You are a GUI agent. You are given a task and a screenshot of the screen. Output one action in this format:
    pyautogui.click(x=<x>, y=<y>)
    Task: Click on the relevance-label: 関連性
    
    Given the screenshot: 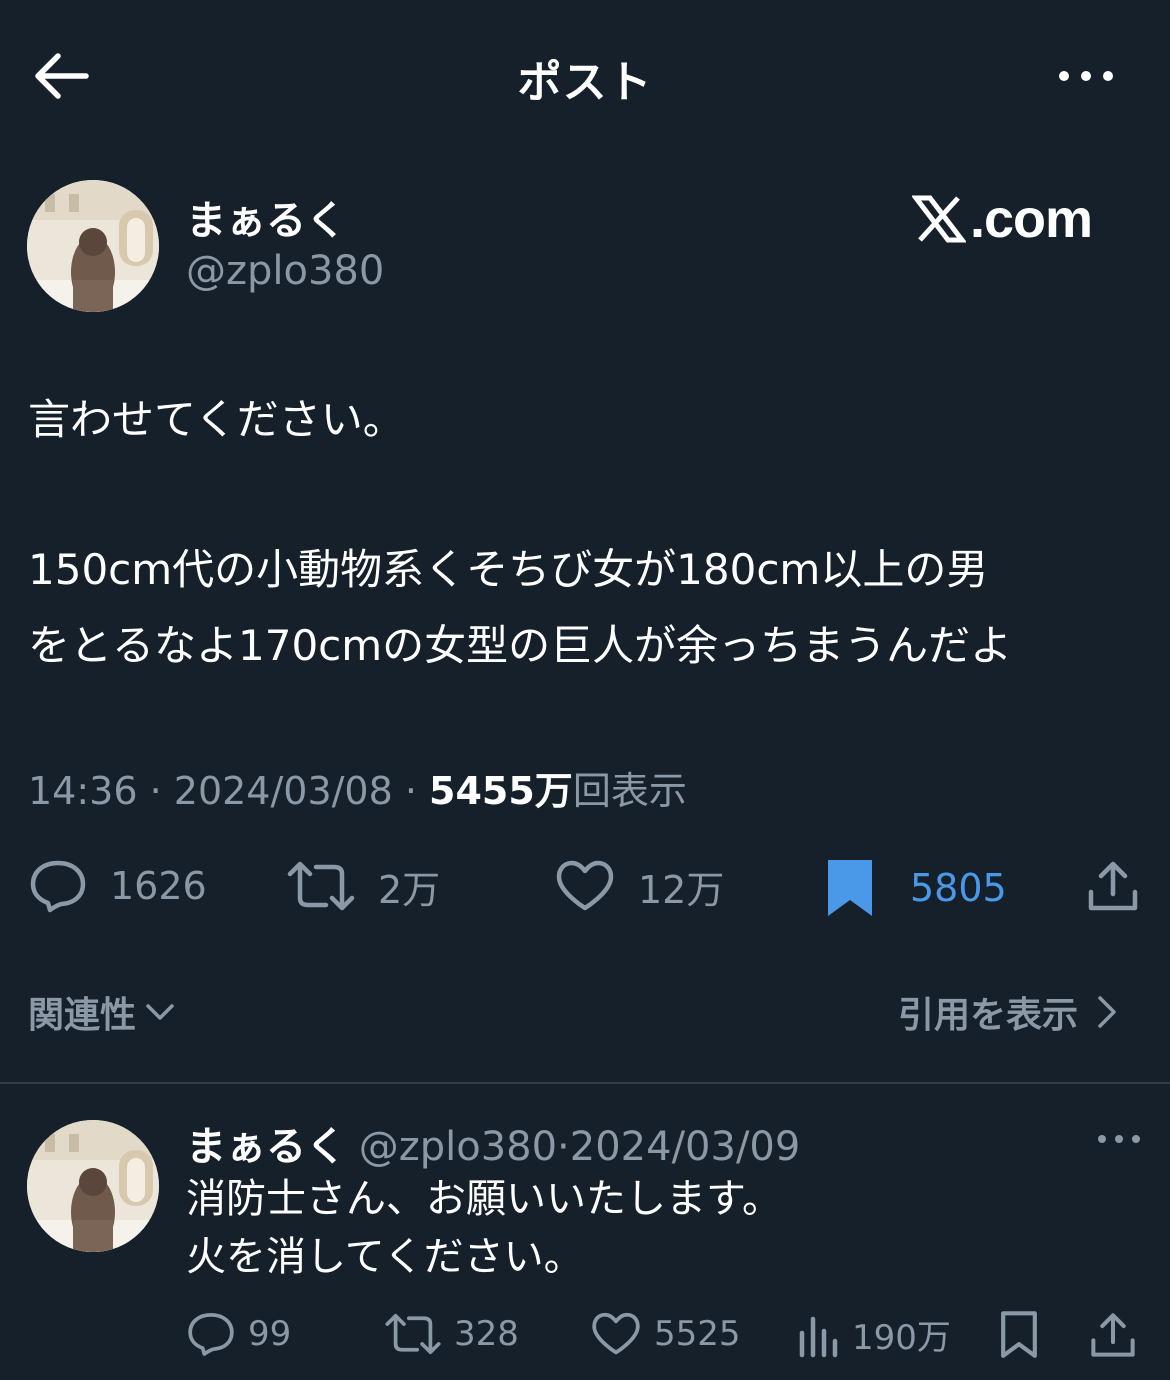 What is the action you would take?
    pyautogui.click(x=82, y=1015)
    